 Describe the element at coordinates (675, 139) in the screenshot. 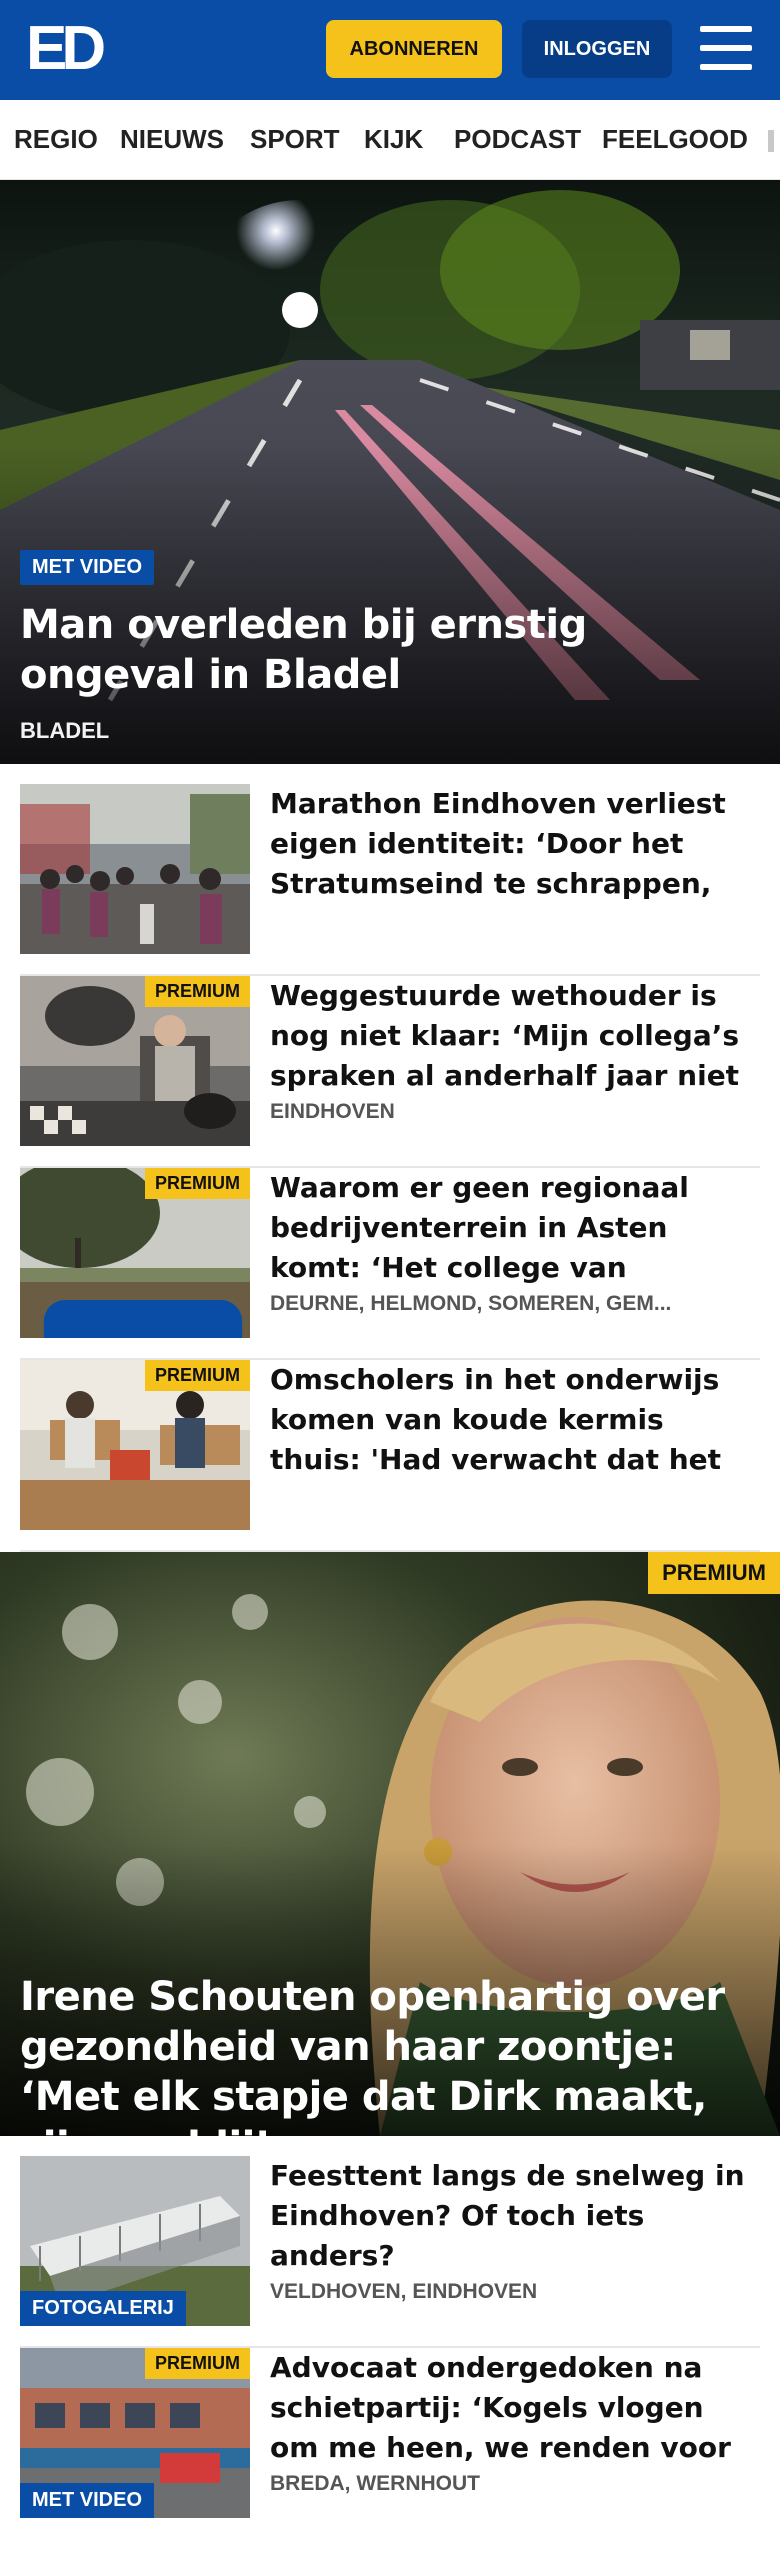

I see `nav-item-feelgood: FEELGOOD` at that location.